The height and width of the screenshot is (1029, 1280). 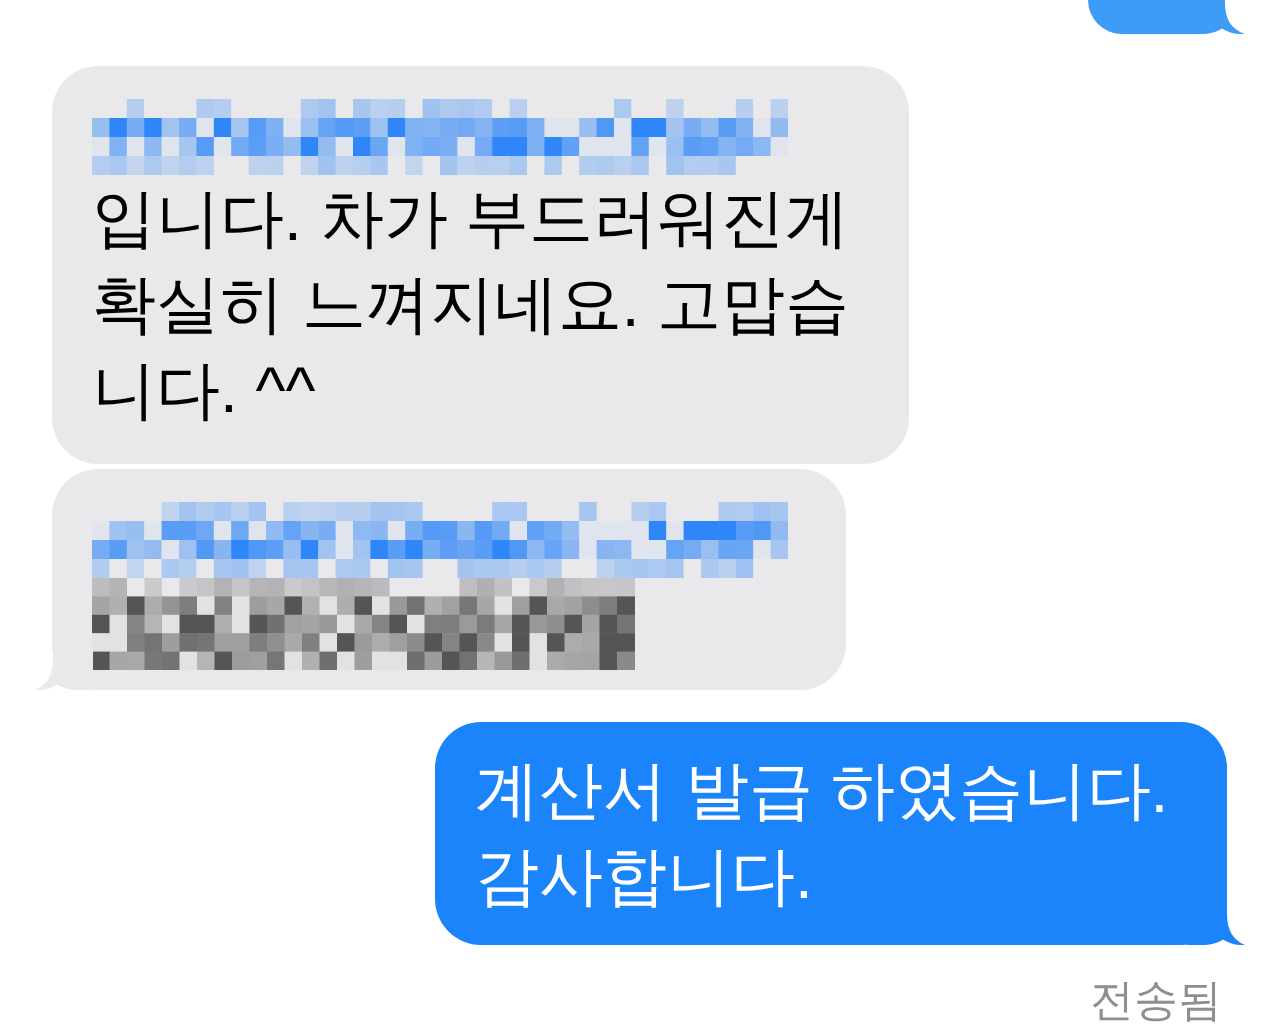 I want to click on delivery-status: 전송됨, so click(x=1156, y=1000).